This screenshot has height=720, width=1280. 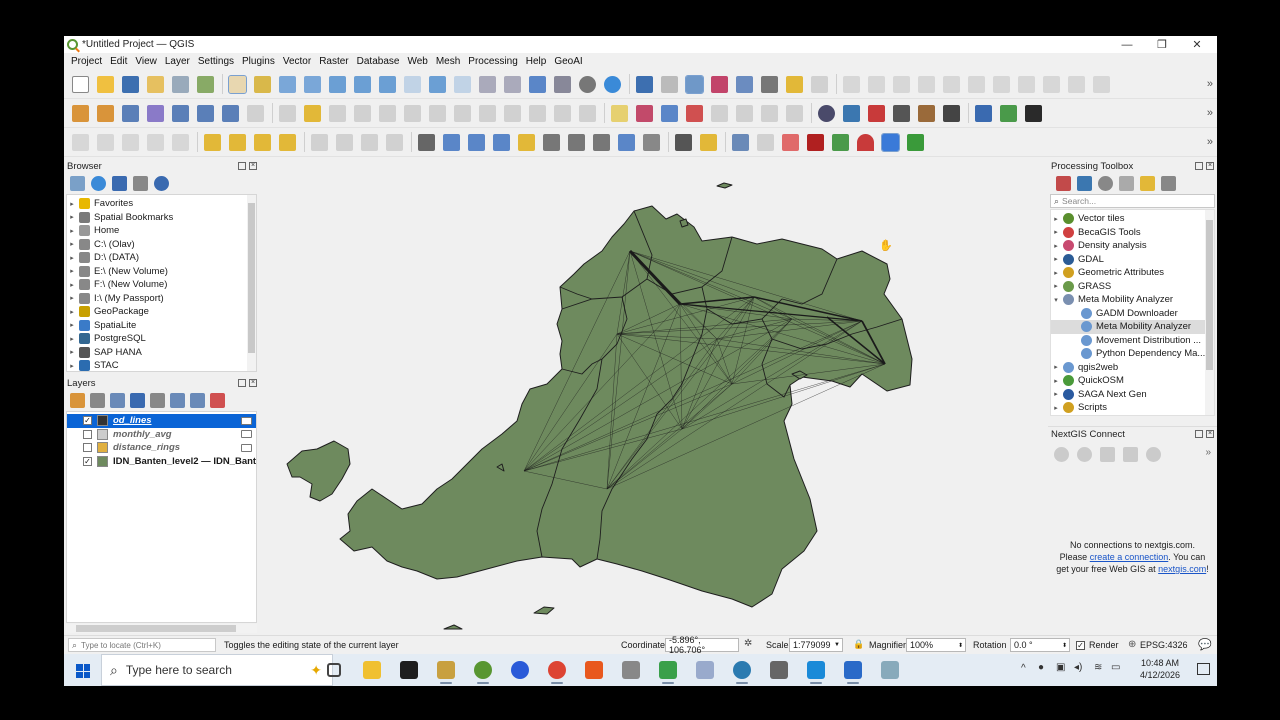 What do you see at coordinates (119, 183) in the screenshot?
I see `filter-icon` at bounding box center [119, 183].